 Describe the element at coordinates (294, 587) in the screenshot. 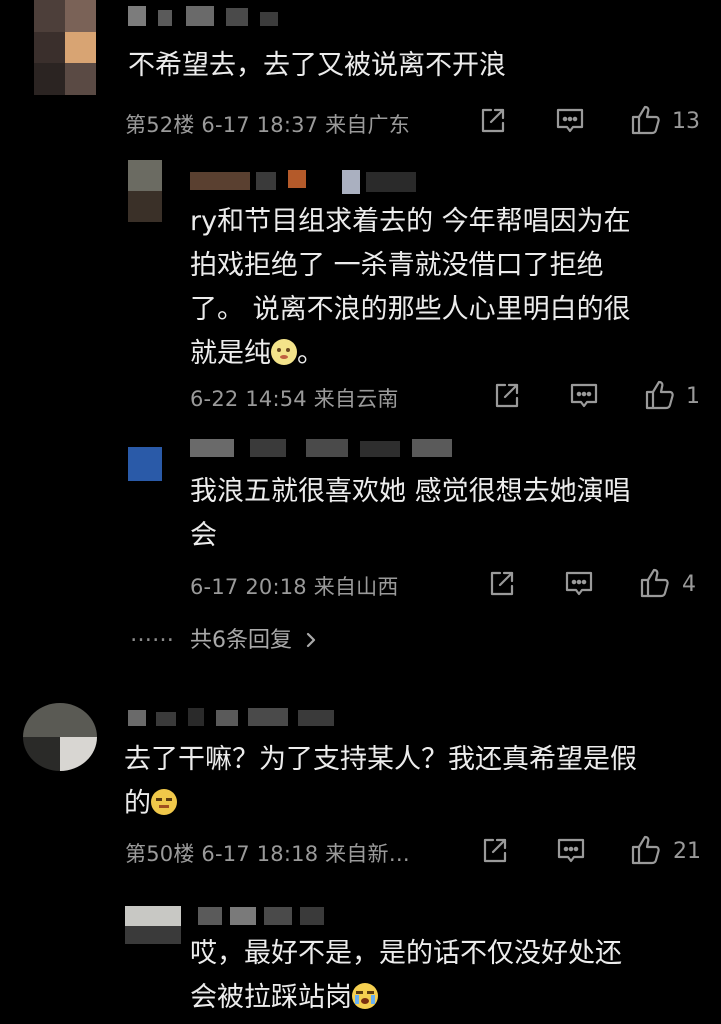

I see `reply-meta: 6-17 20:18 来自山西` at that location.